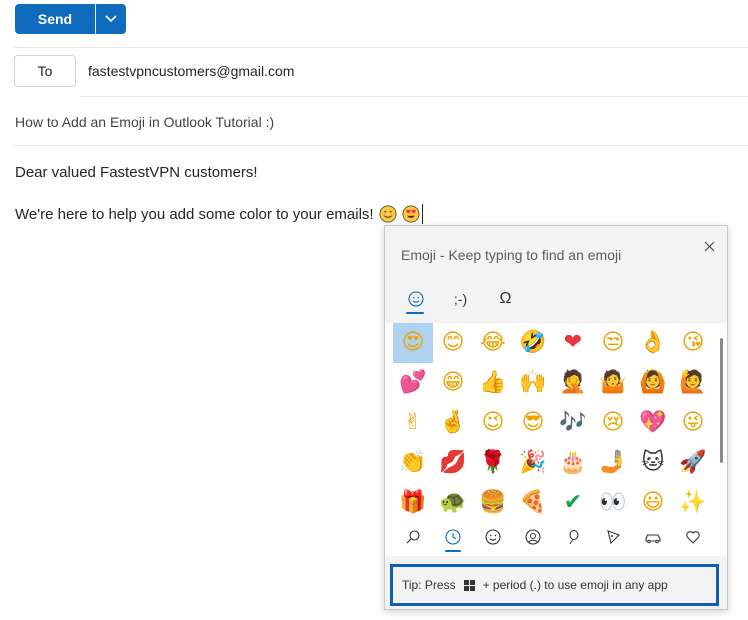  Describe the element at coordinates (460, 299) in the screenshot. I see `tab-kaomoji: ;-)` at that location.